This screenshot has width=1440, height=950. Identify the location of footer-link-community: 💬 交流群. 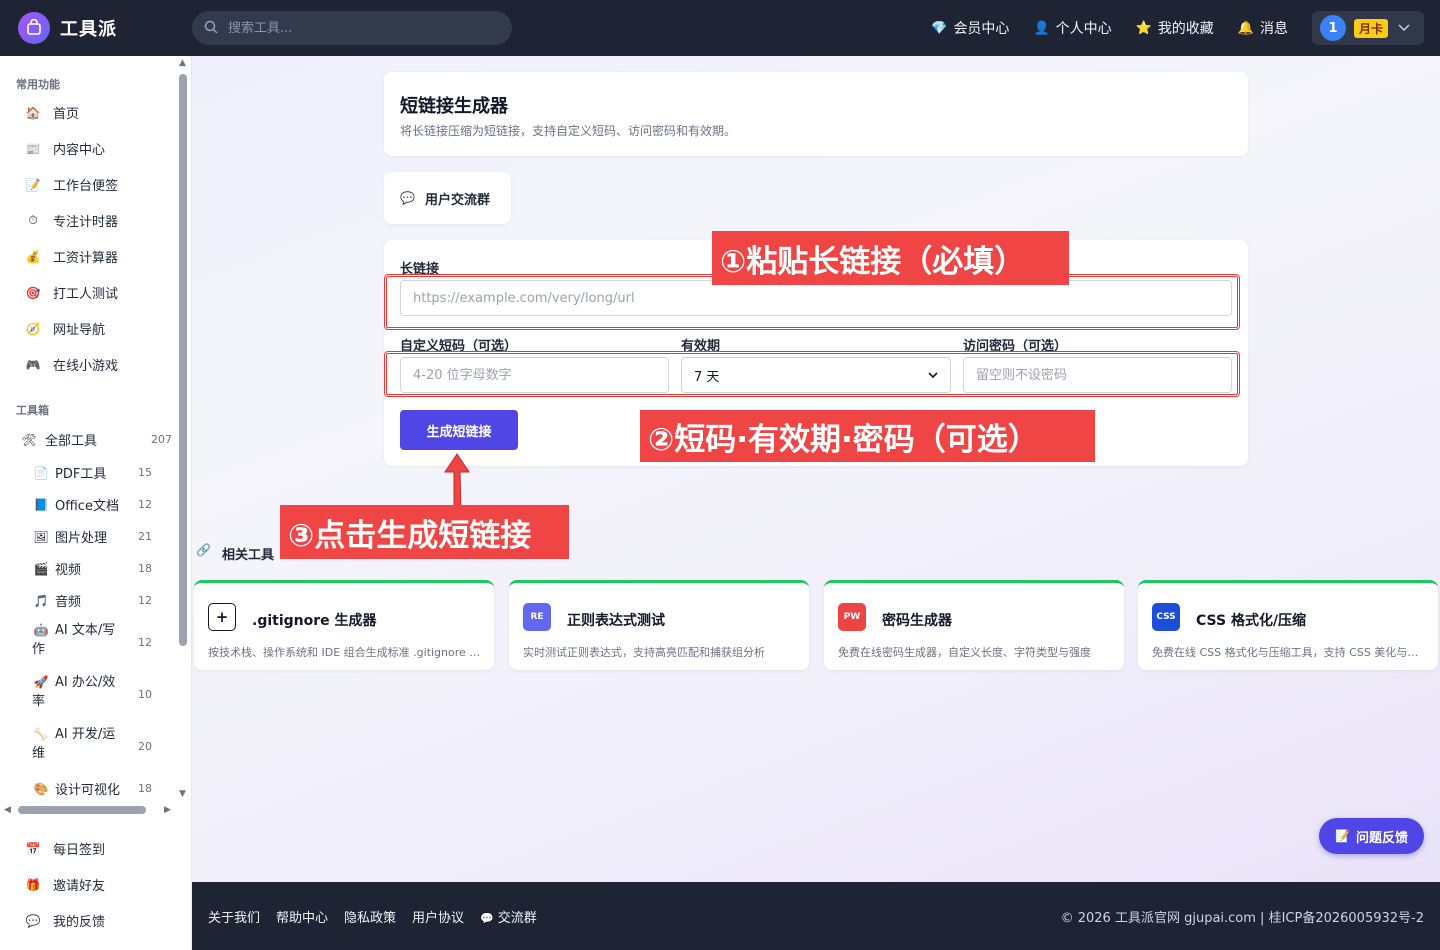
(508, 916).